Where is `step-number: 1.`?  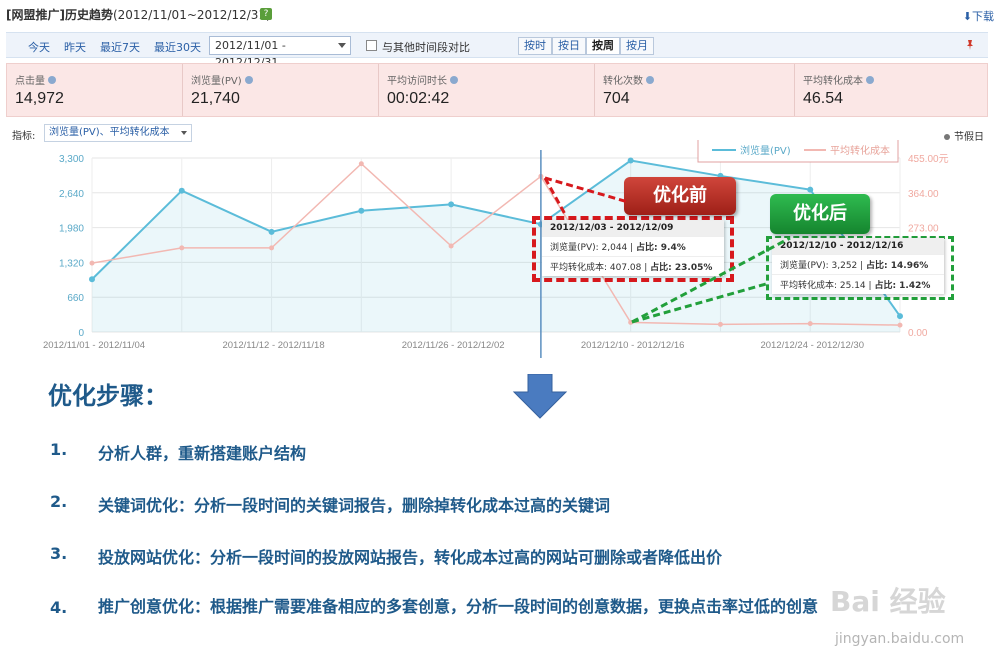 step-number: 1. is located at coordinates (59, 449).